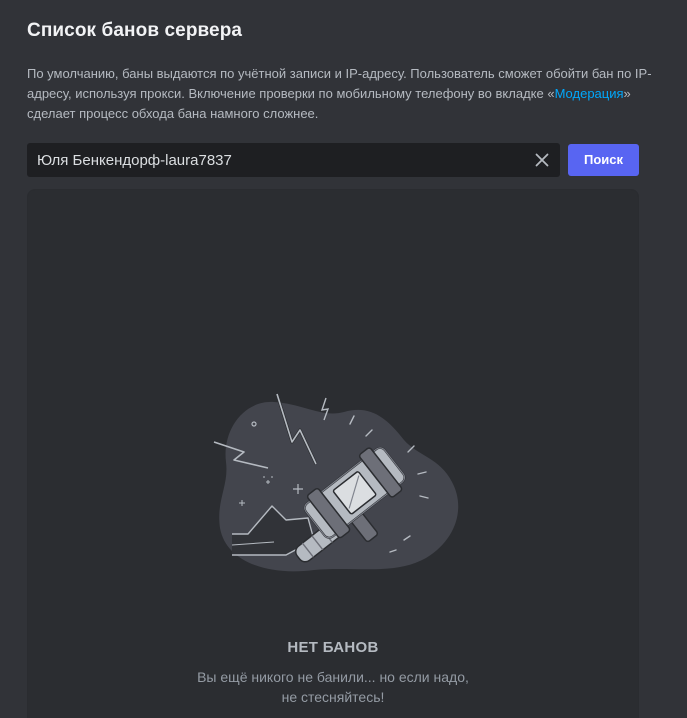  What do you see at coordinates (333, 697) in the screenshot?
I see `empty-state-subtitle-line2: не стесняйтесь!` at bounding box center [333, 697].